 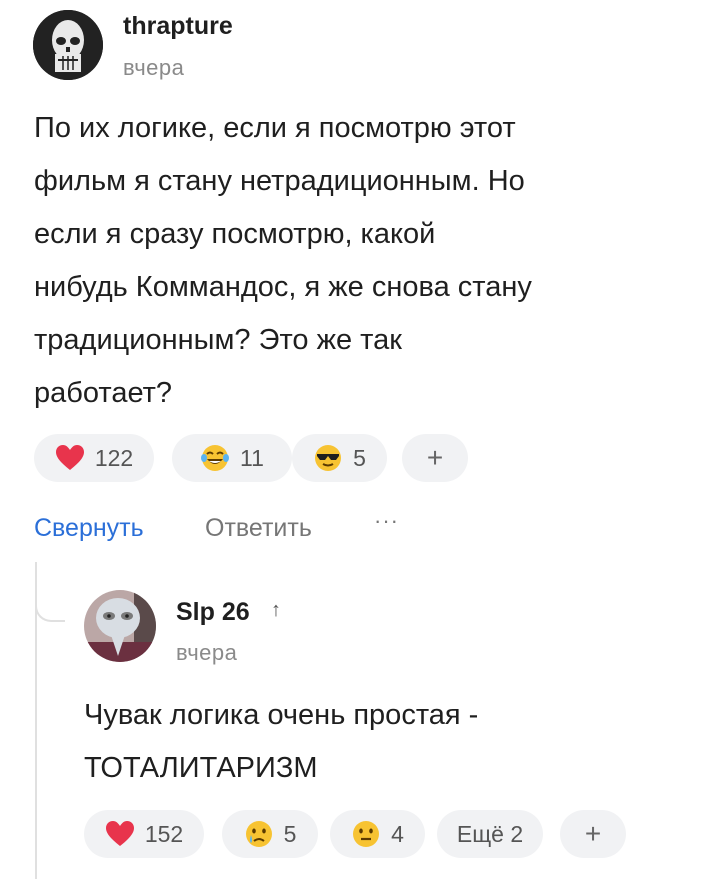 What do you see at coordinates (154, 67) in the screenshot?
I see `comment-time: вчера` at bounding box center [154, 67].